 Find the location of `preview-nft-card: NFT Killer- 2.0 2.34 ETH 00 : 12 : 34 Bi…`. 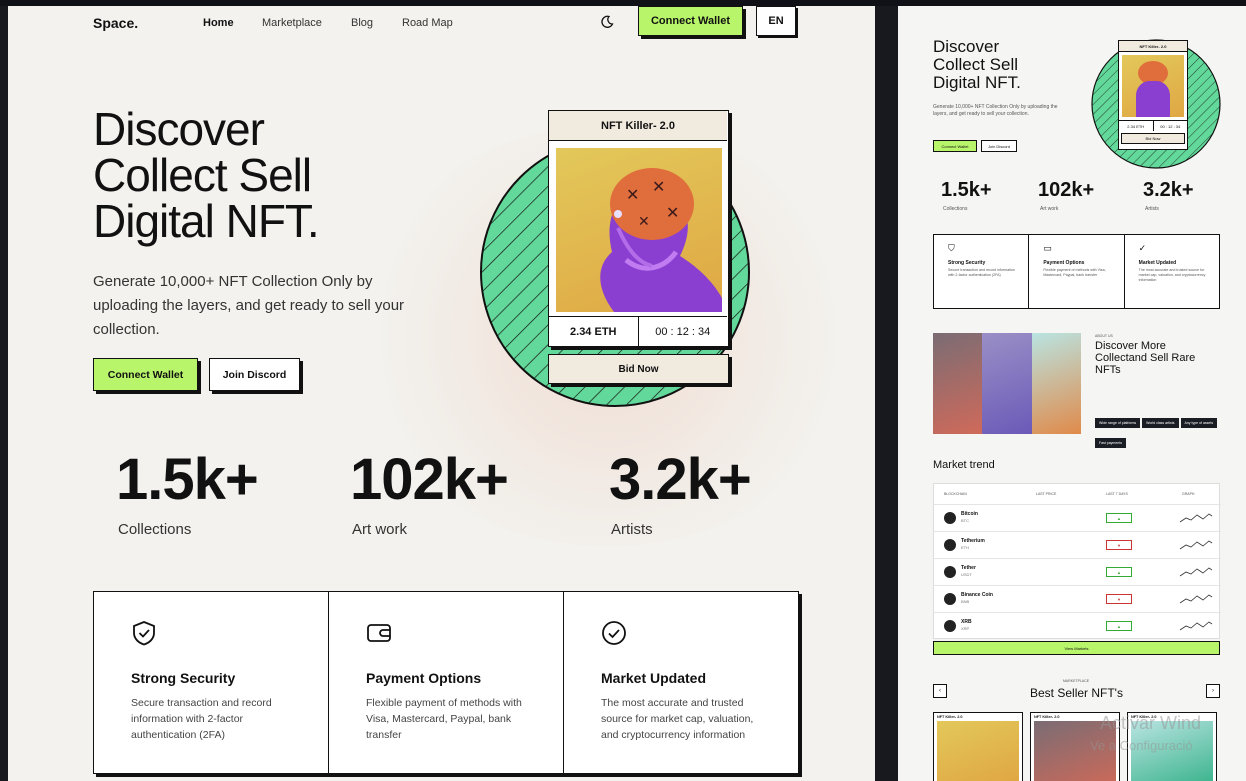

preview-nft-card: NFT Killer- 2.0 2.34 ETH 00 : 12 : 34 Bi… is located at coordinates (1153, 95).